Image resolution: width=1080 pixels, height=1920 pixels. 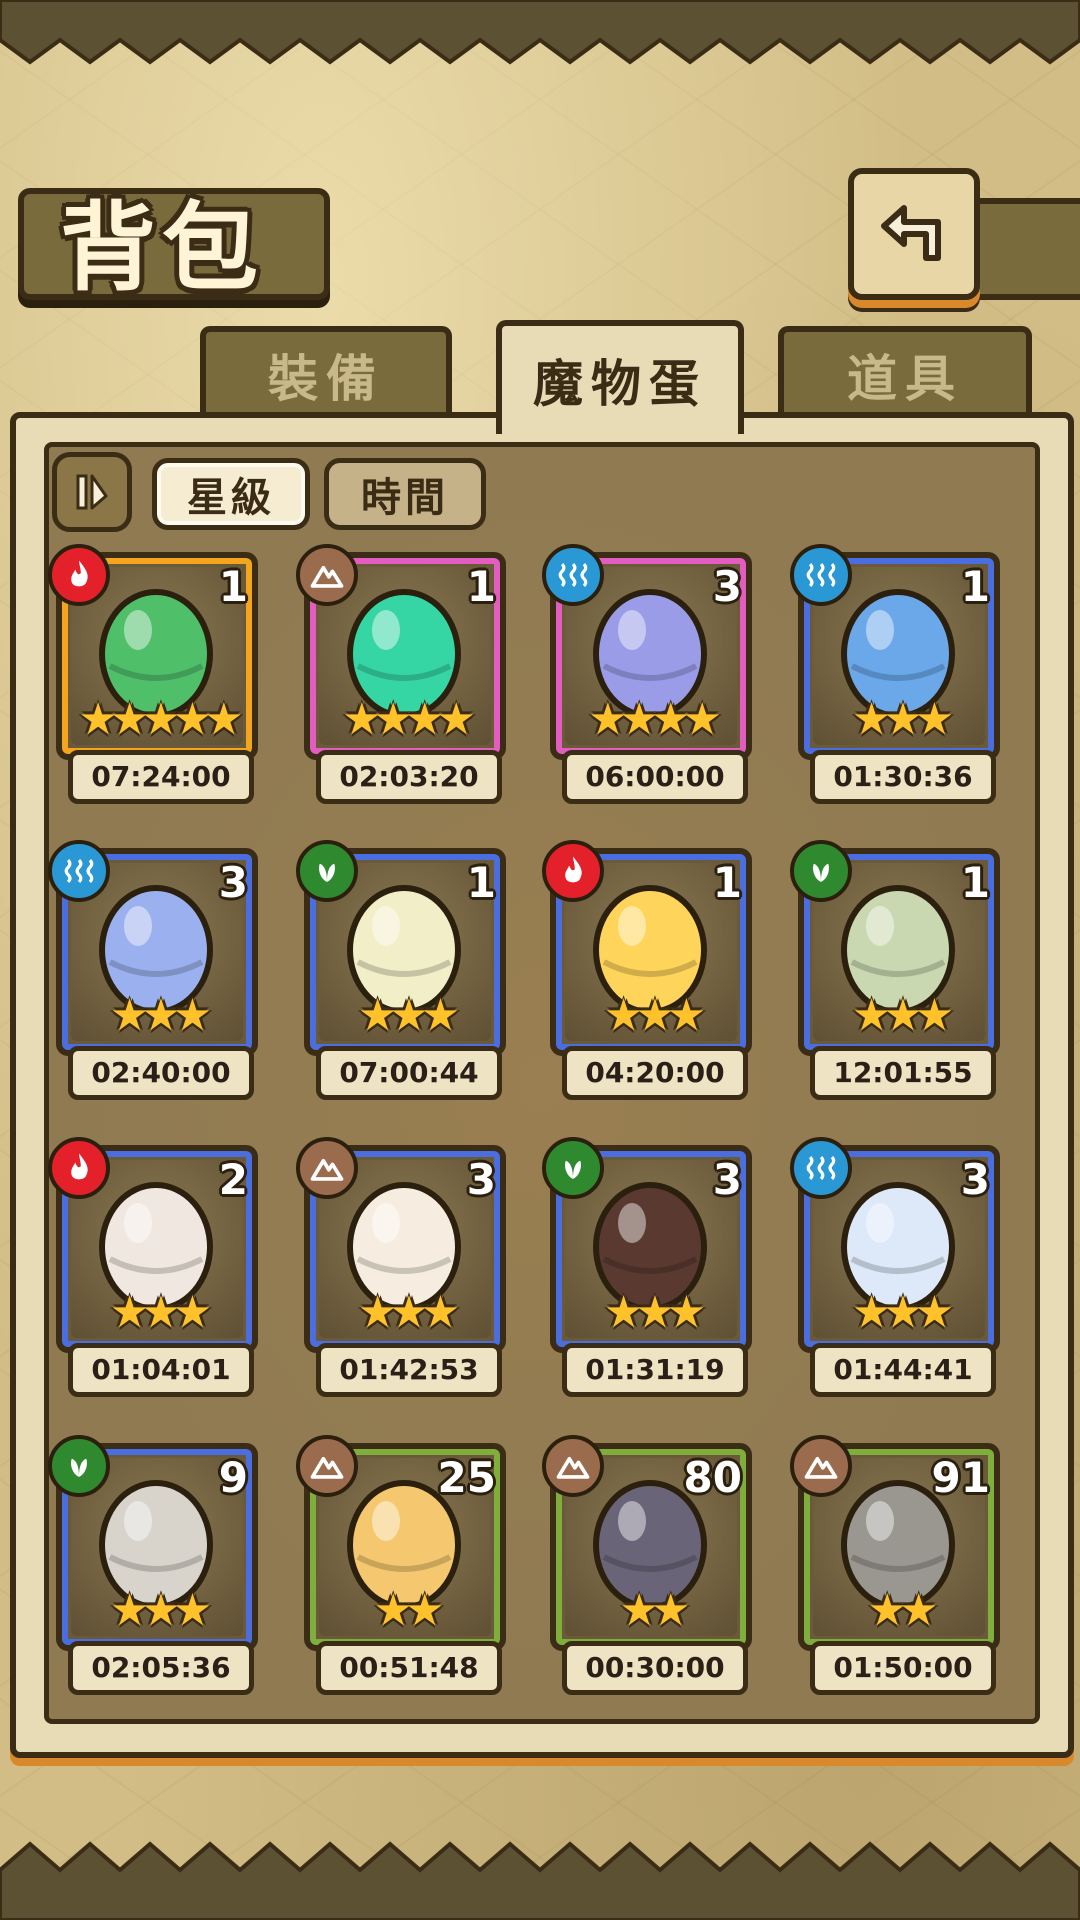 What do you see at coordinates (162, 247) in the screenshot?
I see `page-title: 背包` at bounding box center [162, 247].